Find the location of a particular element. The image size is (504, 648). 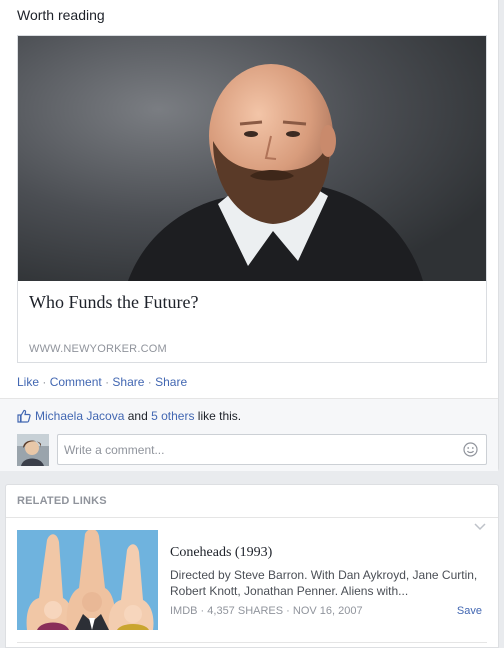

comment-action: Comment is located at coordinates (76, 382).